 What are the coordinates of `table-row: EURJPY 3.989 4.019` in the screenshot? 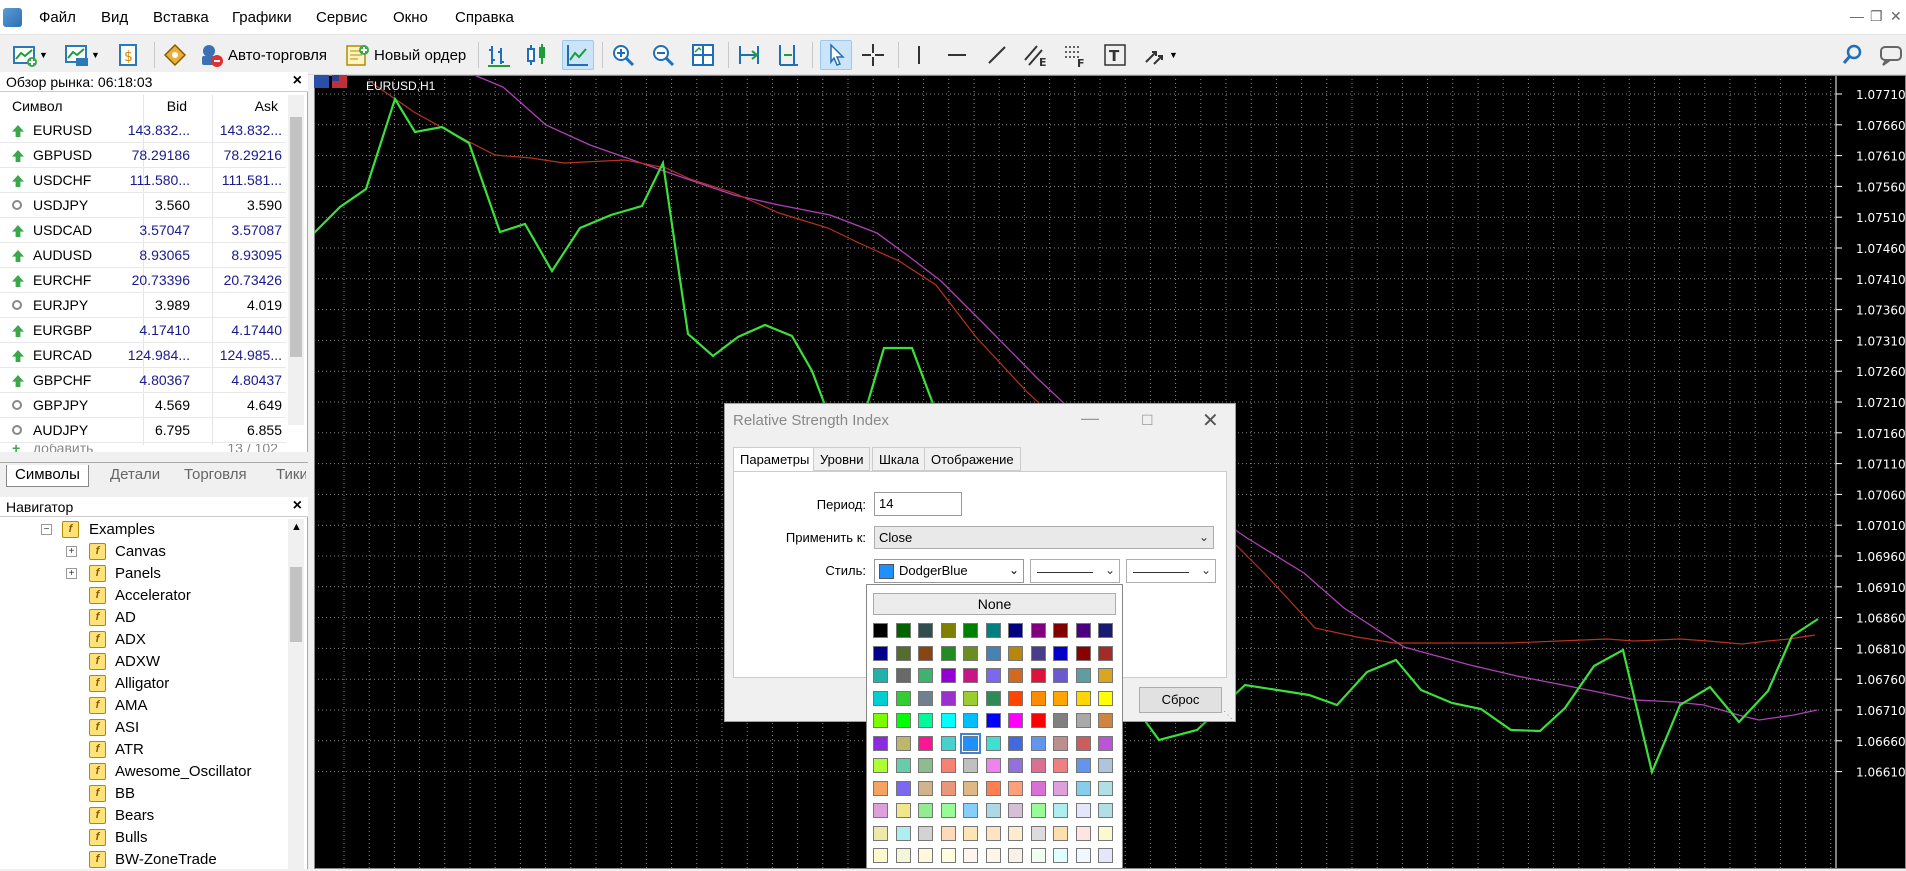 It's located at (143, 305).